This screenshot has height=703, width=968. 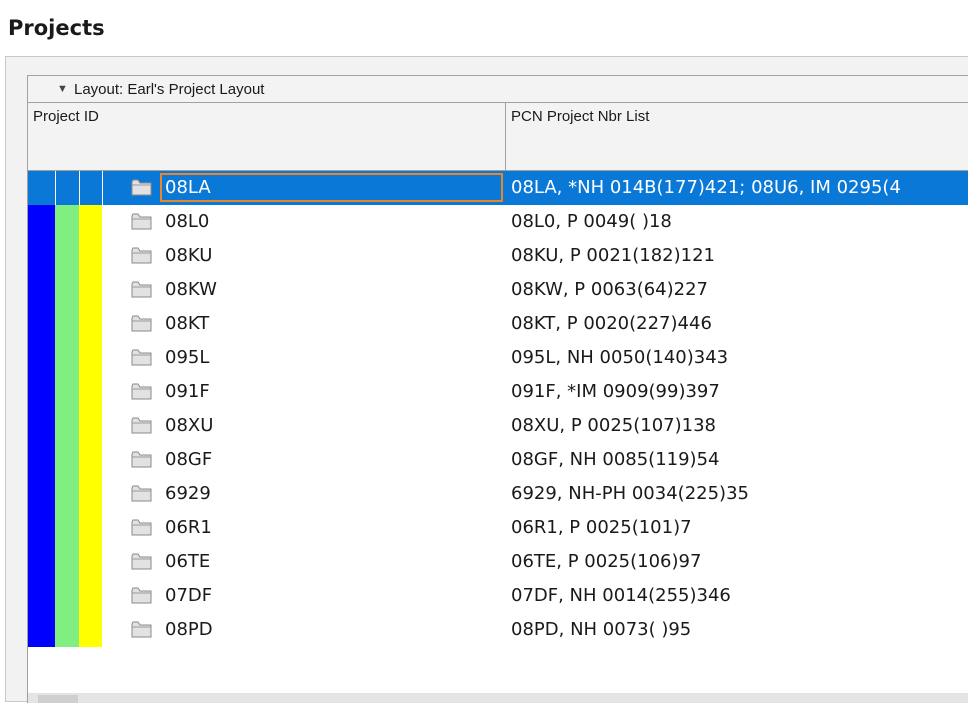 What do you see at coordinates (498, 528) in the screenshot?
I see `table-row: 06R1 06R1, P 0025(101)7` at bounding box center [498, 528].